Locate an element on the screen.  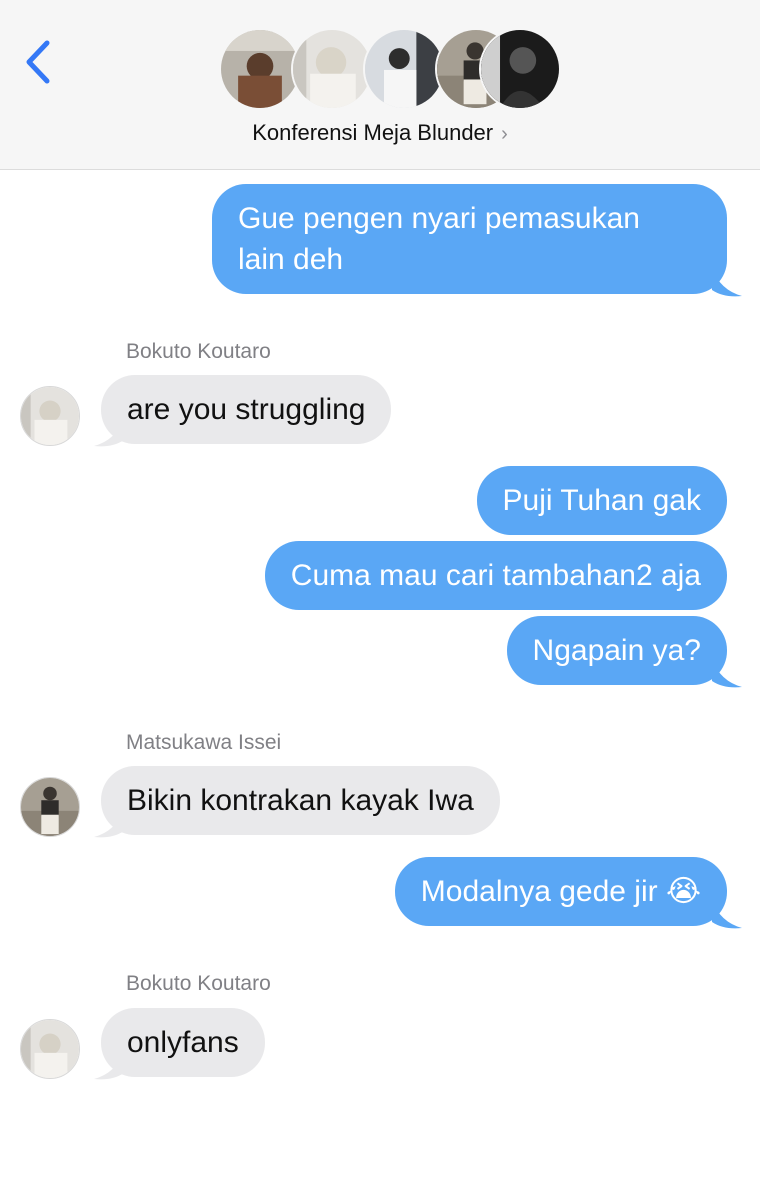
chevron-left-icon is located at coordinates (38, 62).